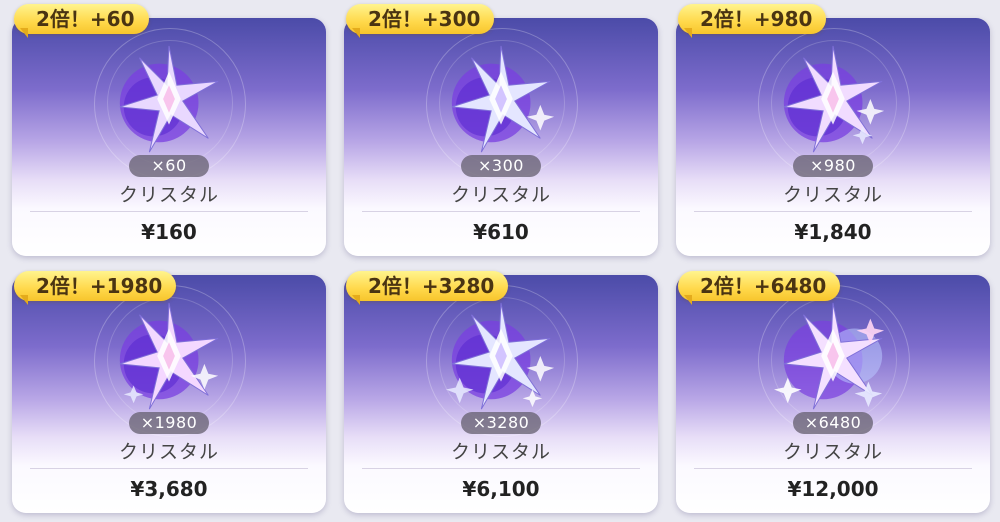 The width and height of the screenshot is (1000, 522). Describe the element at coordinates (833, 232) in the screenshot. I see `price-label: ¥1,840` at that location.